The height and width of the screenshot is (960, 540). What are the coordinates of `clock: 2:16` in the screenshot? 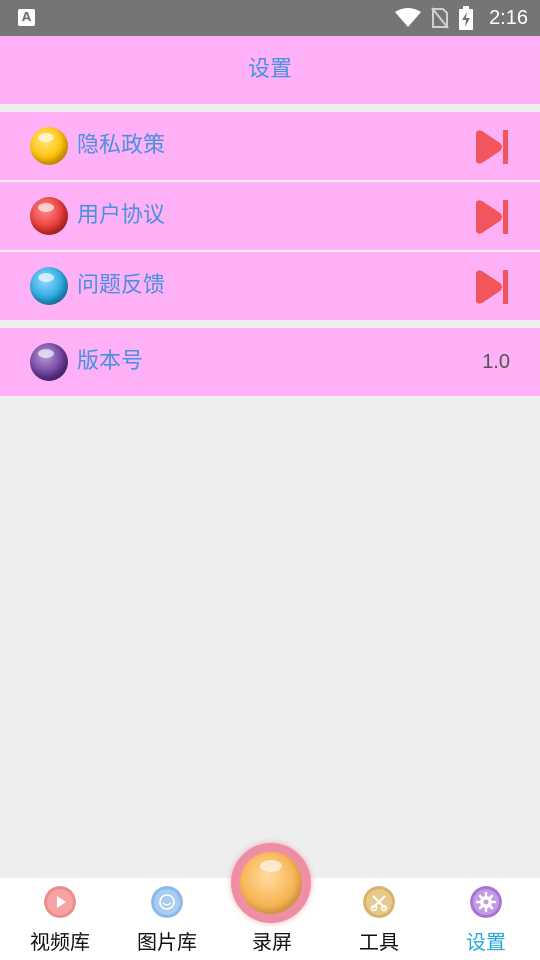 It's located at (508, 17).